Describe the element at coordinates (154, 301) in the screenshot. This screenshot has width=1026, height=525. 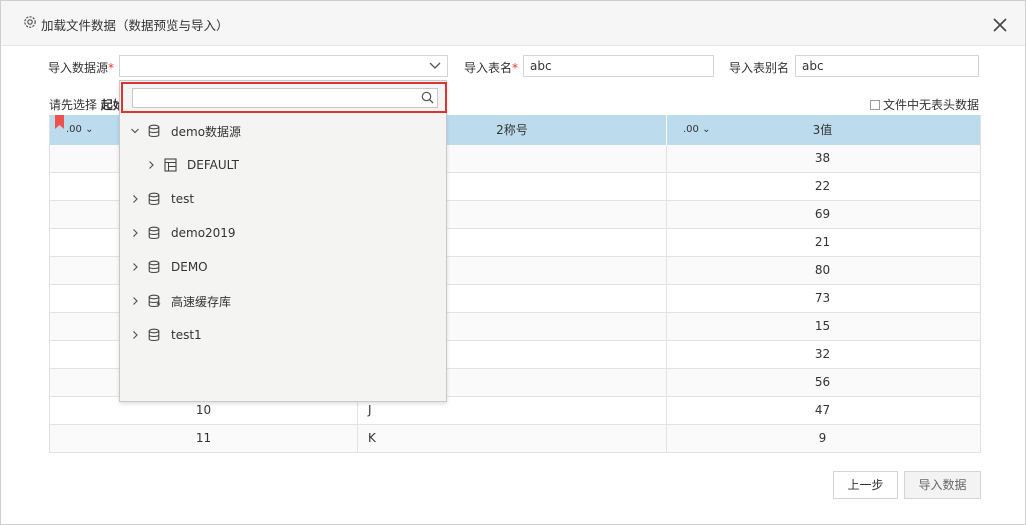
I see `cache-database-icon` at that location.